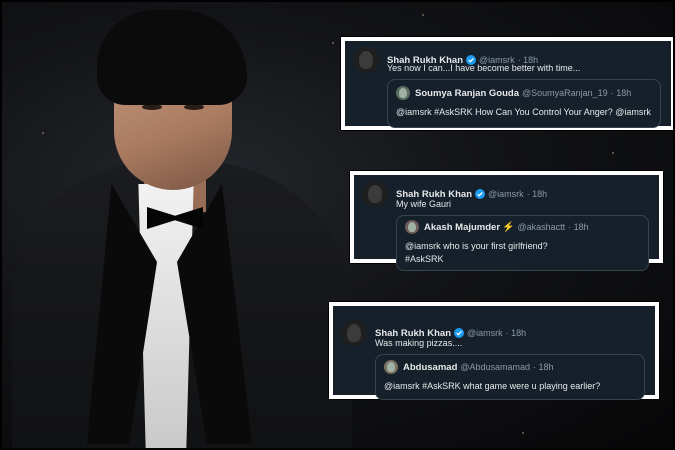  What do you see at coordinates (476, 246) in the screenshot?
I see `quoted-text-line-1: @iamsrk who is your first girlfriend?` at bounding box center [476, 246].